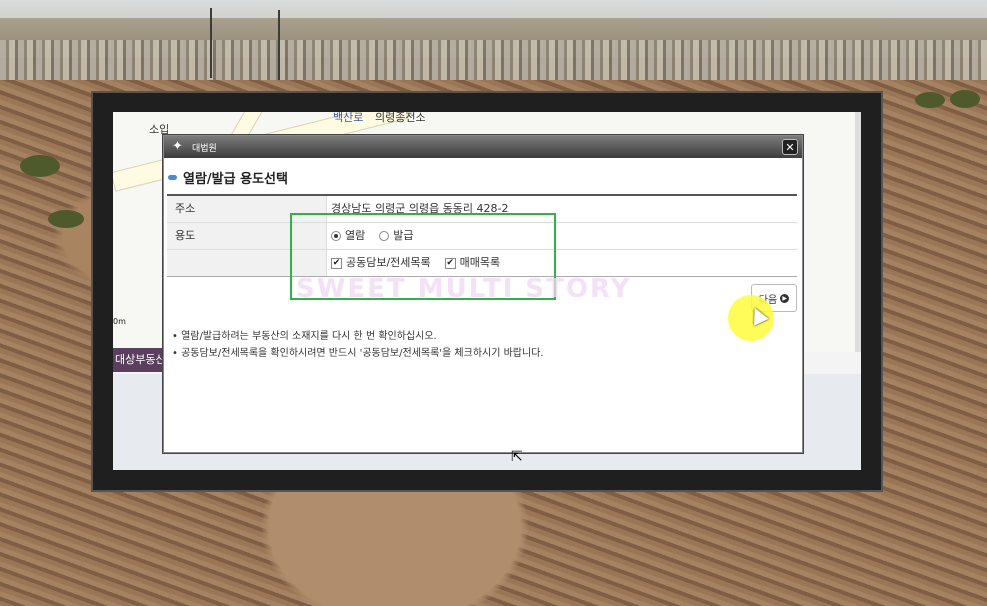 Image resolution: width=987 pixels, height=606 pixels. What do you see at coordinates (400, 118) in the screenshot?
I see `map-label: 의령종전소` at bounding box center [400, 118].